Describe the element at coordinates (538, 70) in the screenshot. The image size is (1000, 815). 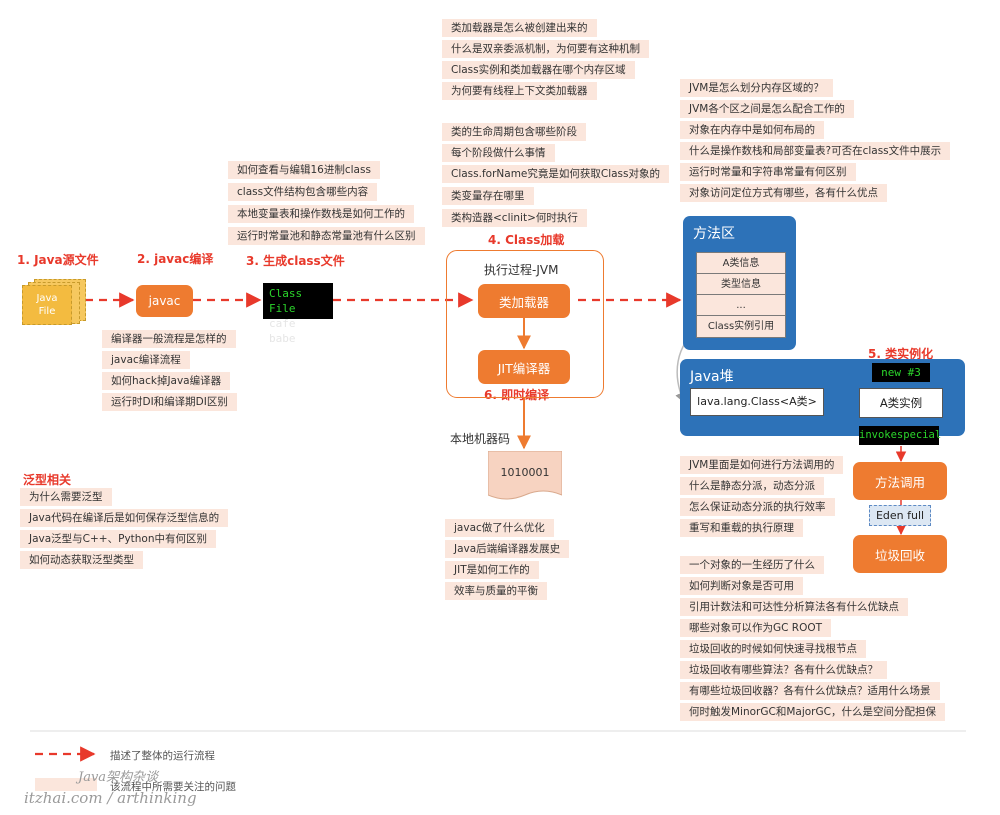
I see `question-chip: Class实例和类加载器在哪个内存区域` at that location.